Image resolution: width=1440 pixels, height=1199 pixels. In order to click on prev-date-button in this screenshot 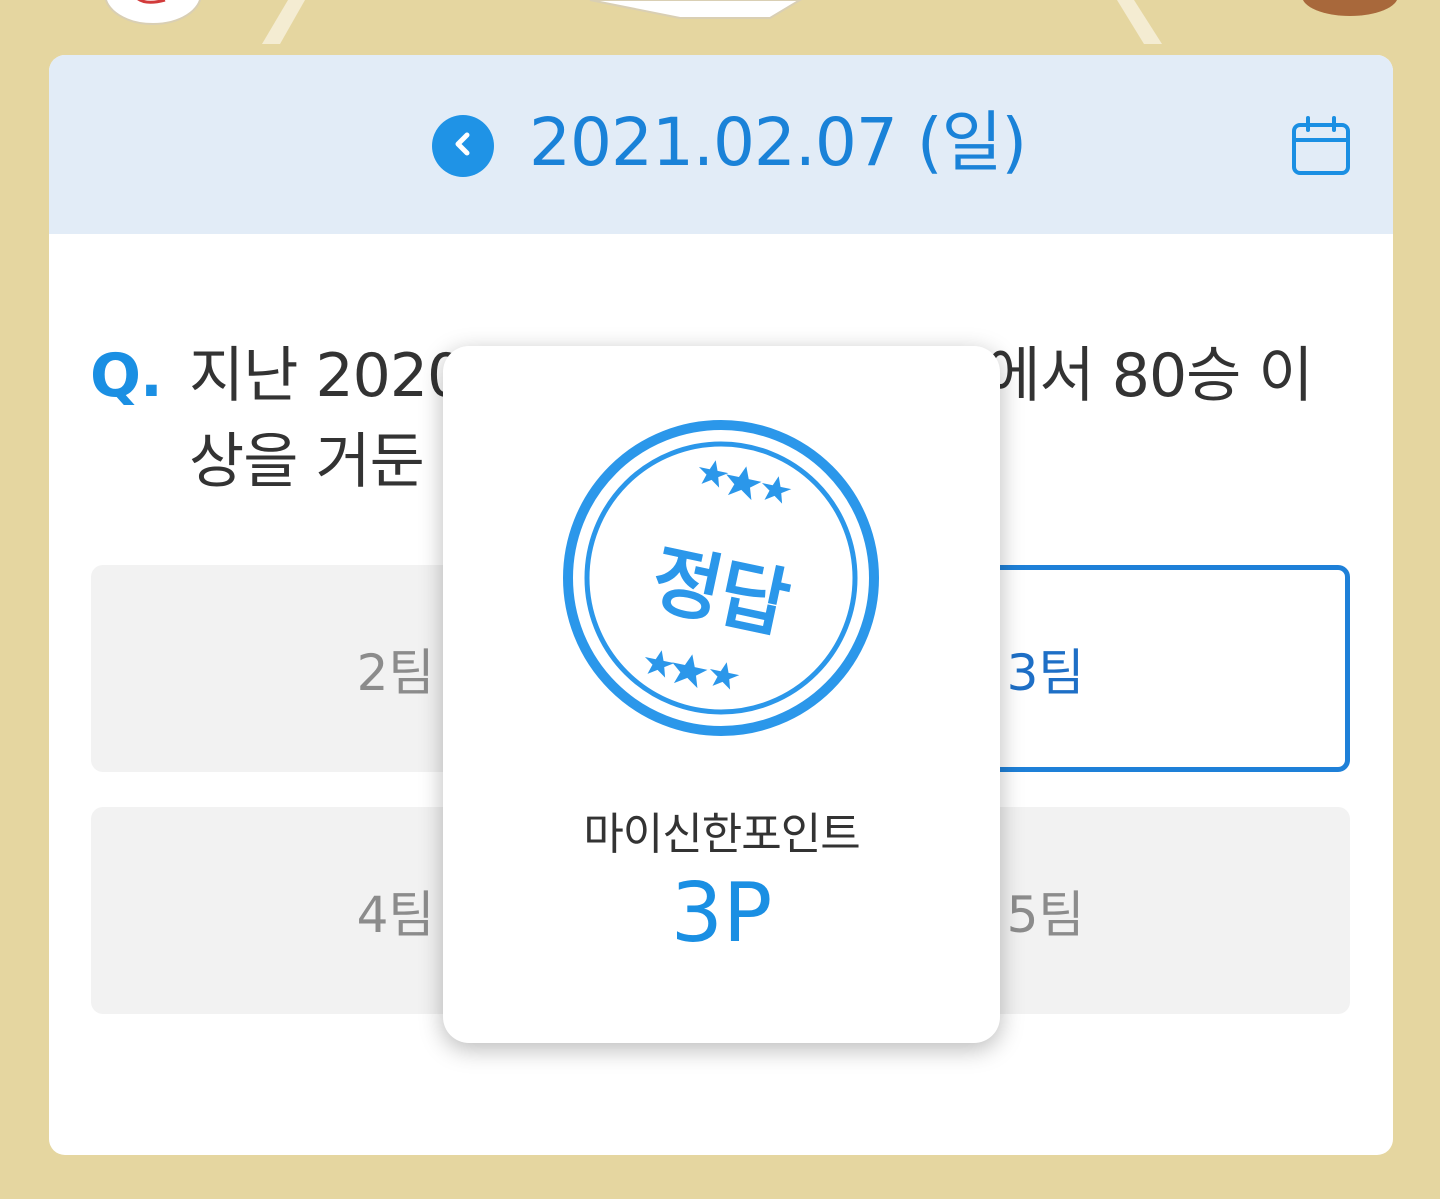, I will do `click(463, 146)`.